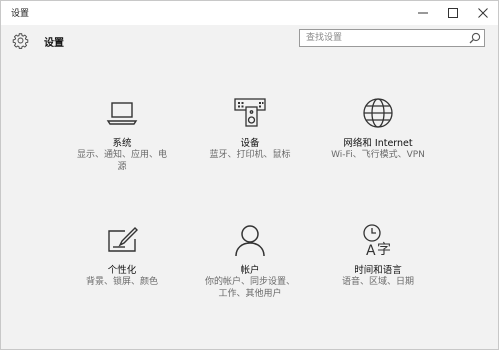 The height and width of the screenshot is (350, 499). I want to click on devices-icon, so click(250, 112).